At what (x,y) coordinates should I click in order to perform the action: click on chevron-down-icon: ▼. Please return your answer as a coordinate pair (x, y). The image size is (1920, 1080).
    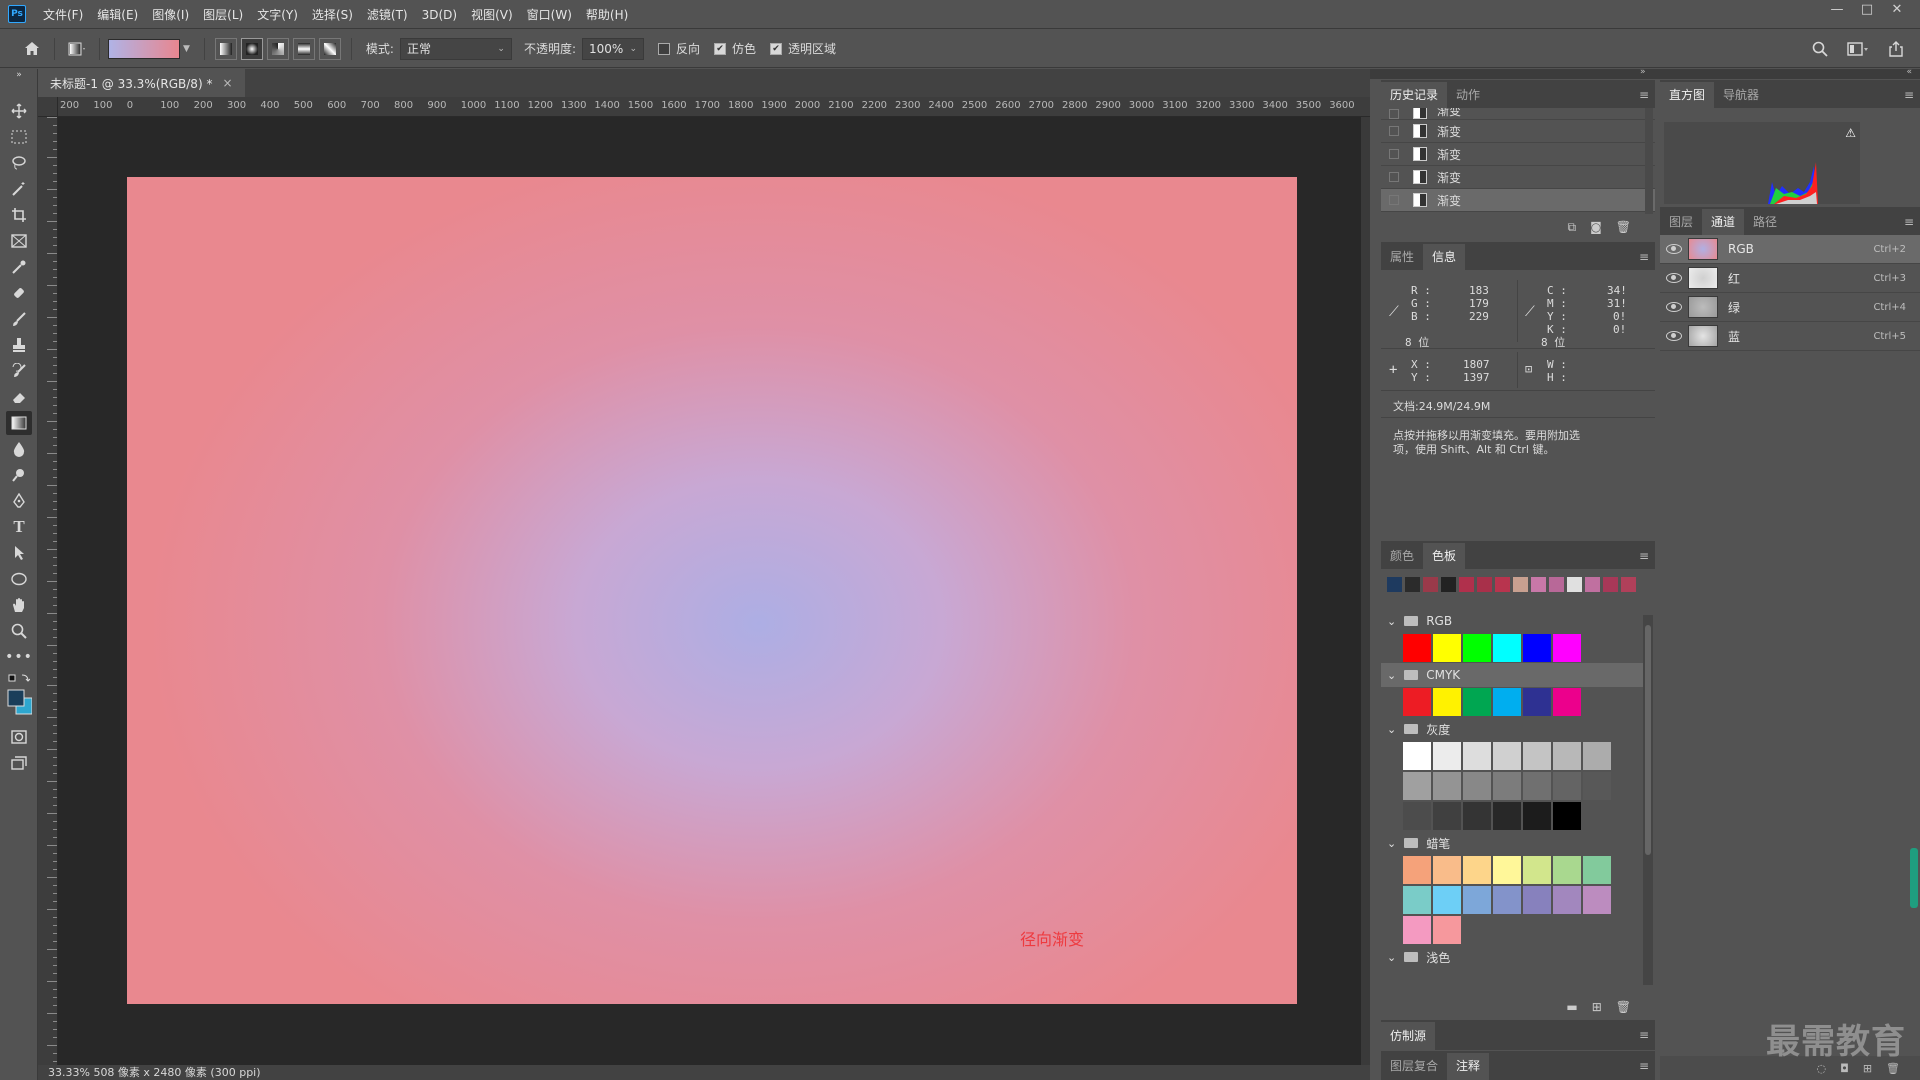
    Looking at the image, I should click on (186, 49).